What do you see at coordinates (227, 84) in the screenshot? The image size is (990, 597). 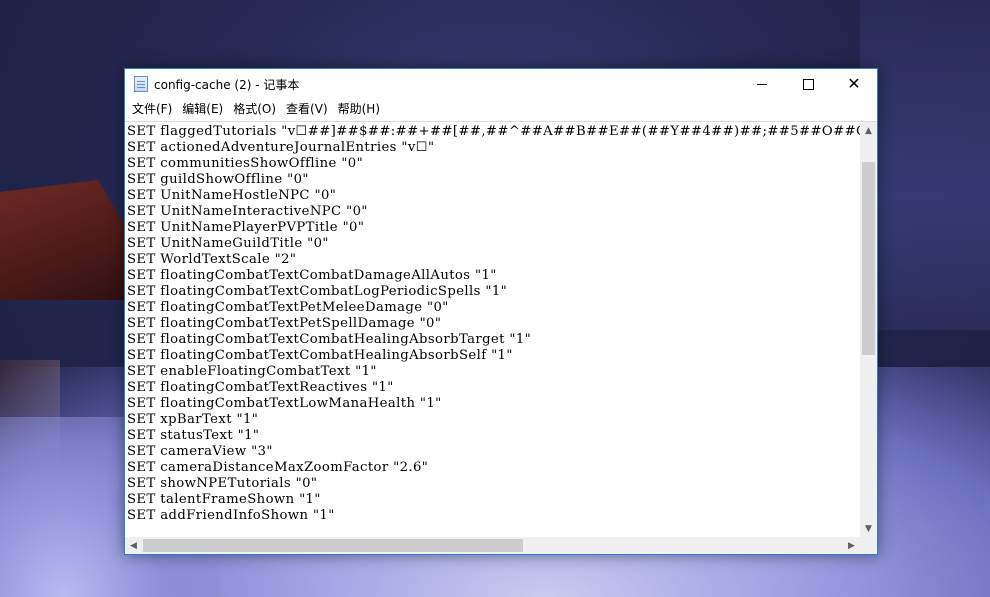 I see `window-title: config-cache (2) - 记事本` at bounding box center [227, 84].